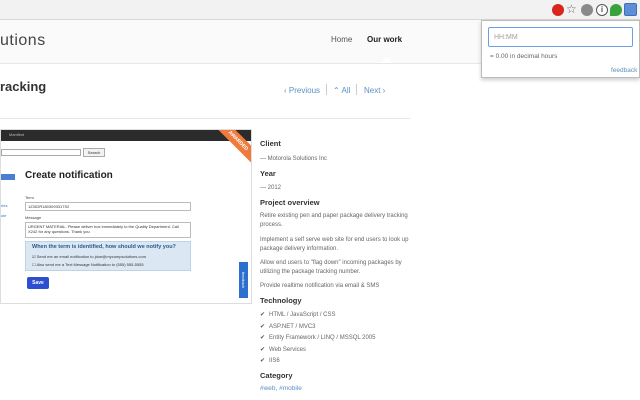 This screenshot has width=640, height=400. What do you see at coordinates (4, 215) in the screenshot?
I see `screenshot-side-link: ole` at bounding box center [4, 215].